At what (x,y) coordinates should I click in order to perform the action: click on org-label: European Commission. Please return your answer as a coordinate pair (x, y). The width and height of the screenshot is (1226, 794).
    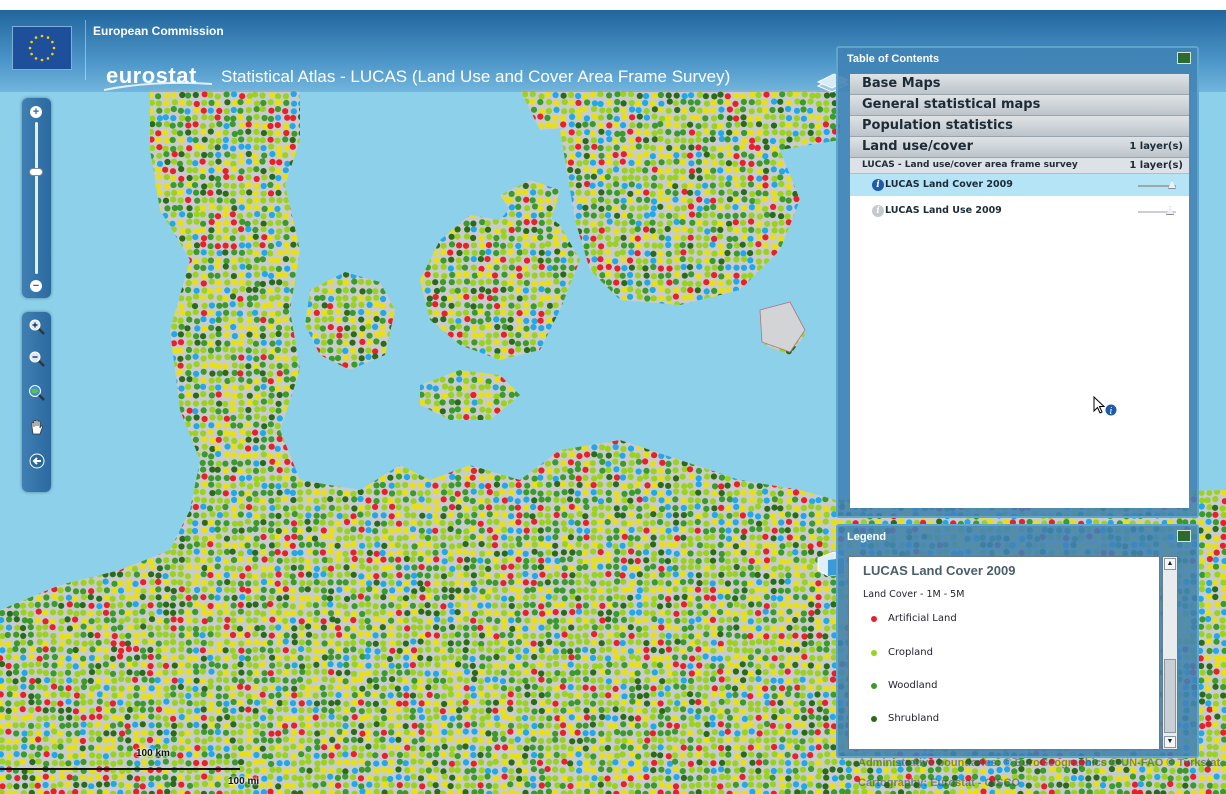
    Looking at the image, I should click on (158, 31).